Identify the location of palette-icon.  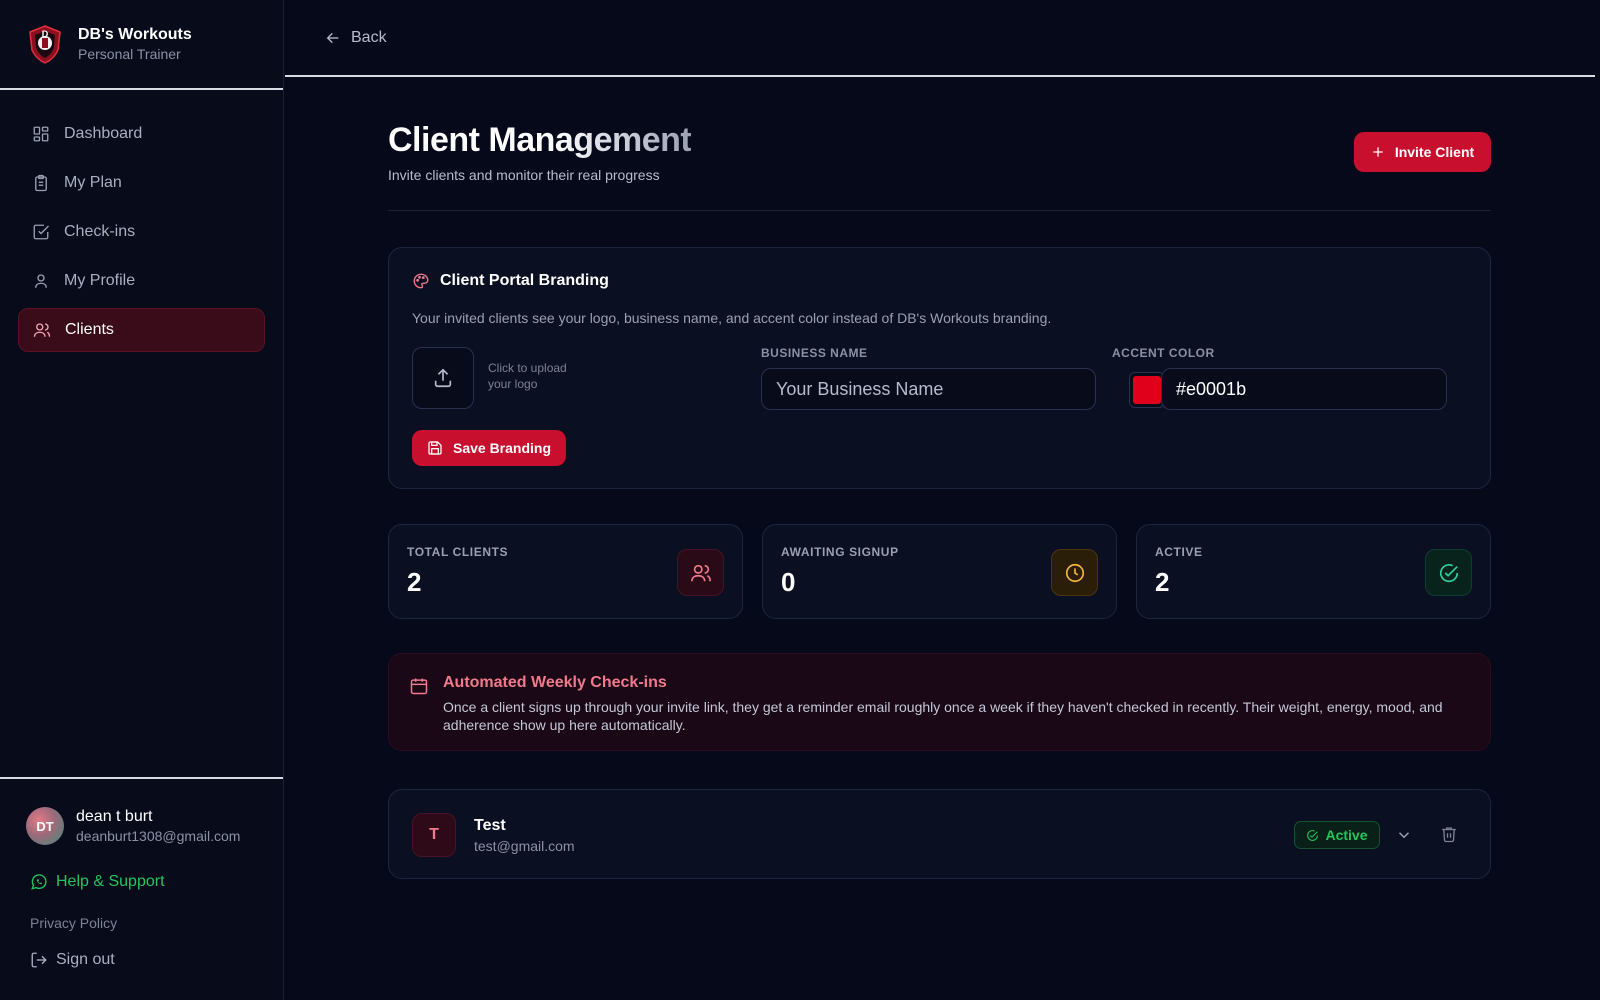
(421, 281).